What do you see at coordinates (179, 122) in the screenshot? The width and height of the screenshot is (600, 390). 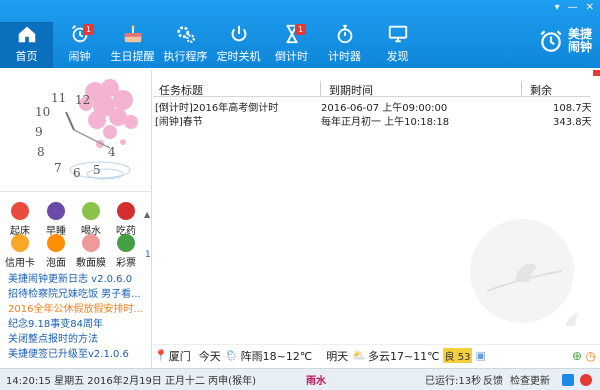 I see `task-title: [闹钟]春节` at bounding box center [179, 122].